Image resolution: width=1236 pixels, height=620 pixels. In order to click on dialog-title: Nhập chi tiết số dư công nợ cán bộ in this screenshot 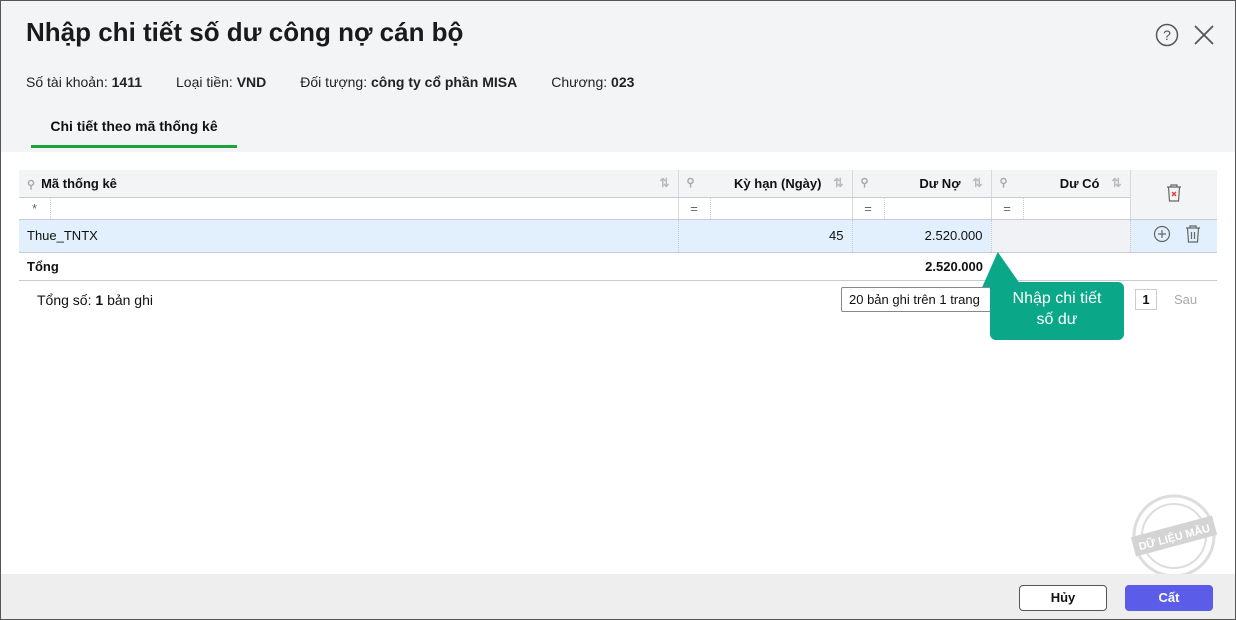, I will do `click(245, 32)`.